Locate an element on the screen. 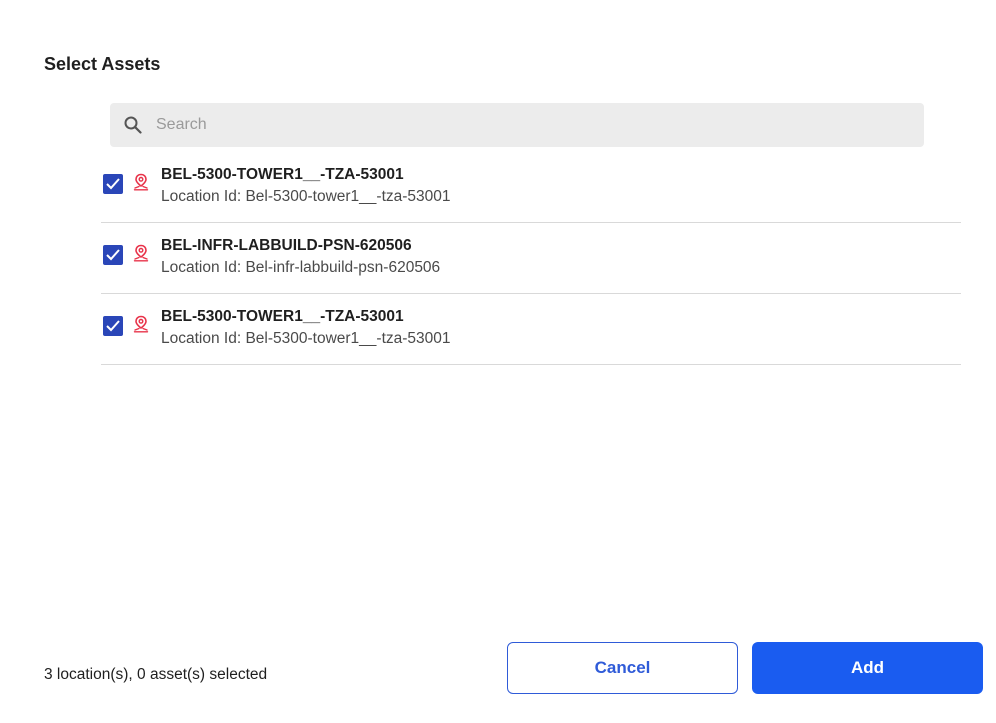 This screenshot has width=996, height=723. dialog-title: Select Assets is located at coordinates (102, 64).